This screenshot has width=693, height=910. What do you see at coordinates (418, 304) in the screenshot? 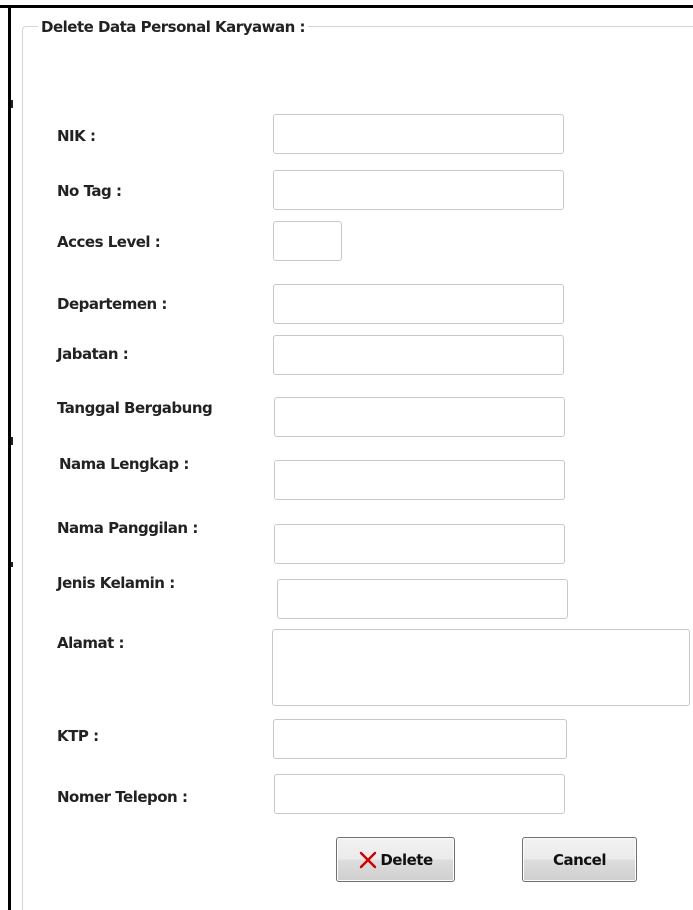
I see `departemen-field` at bounding box center [418, 304].